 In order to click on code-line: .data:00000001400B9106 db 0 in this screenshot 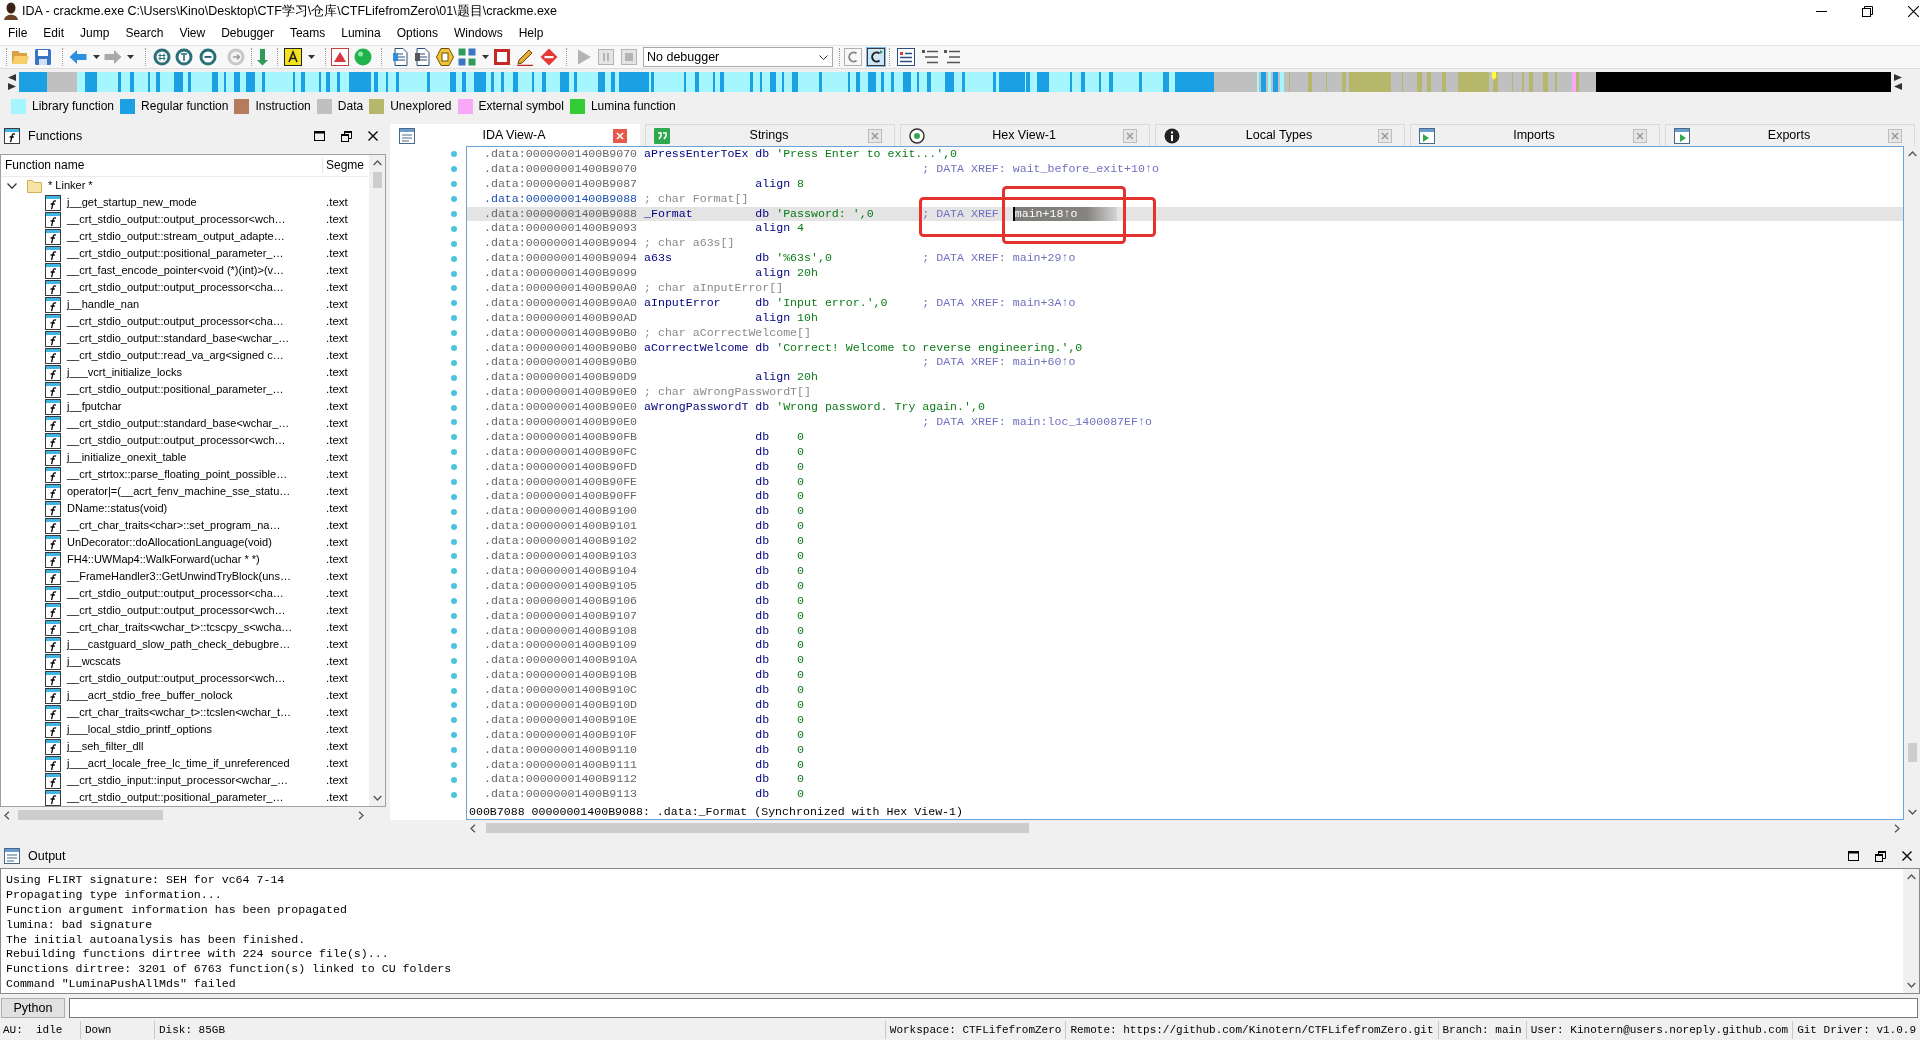, I will do `click(1185, 601)`.